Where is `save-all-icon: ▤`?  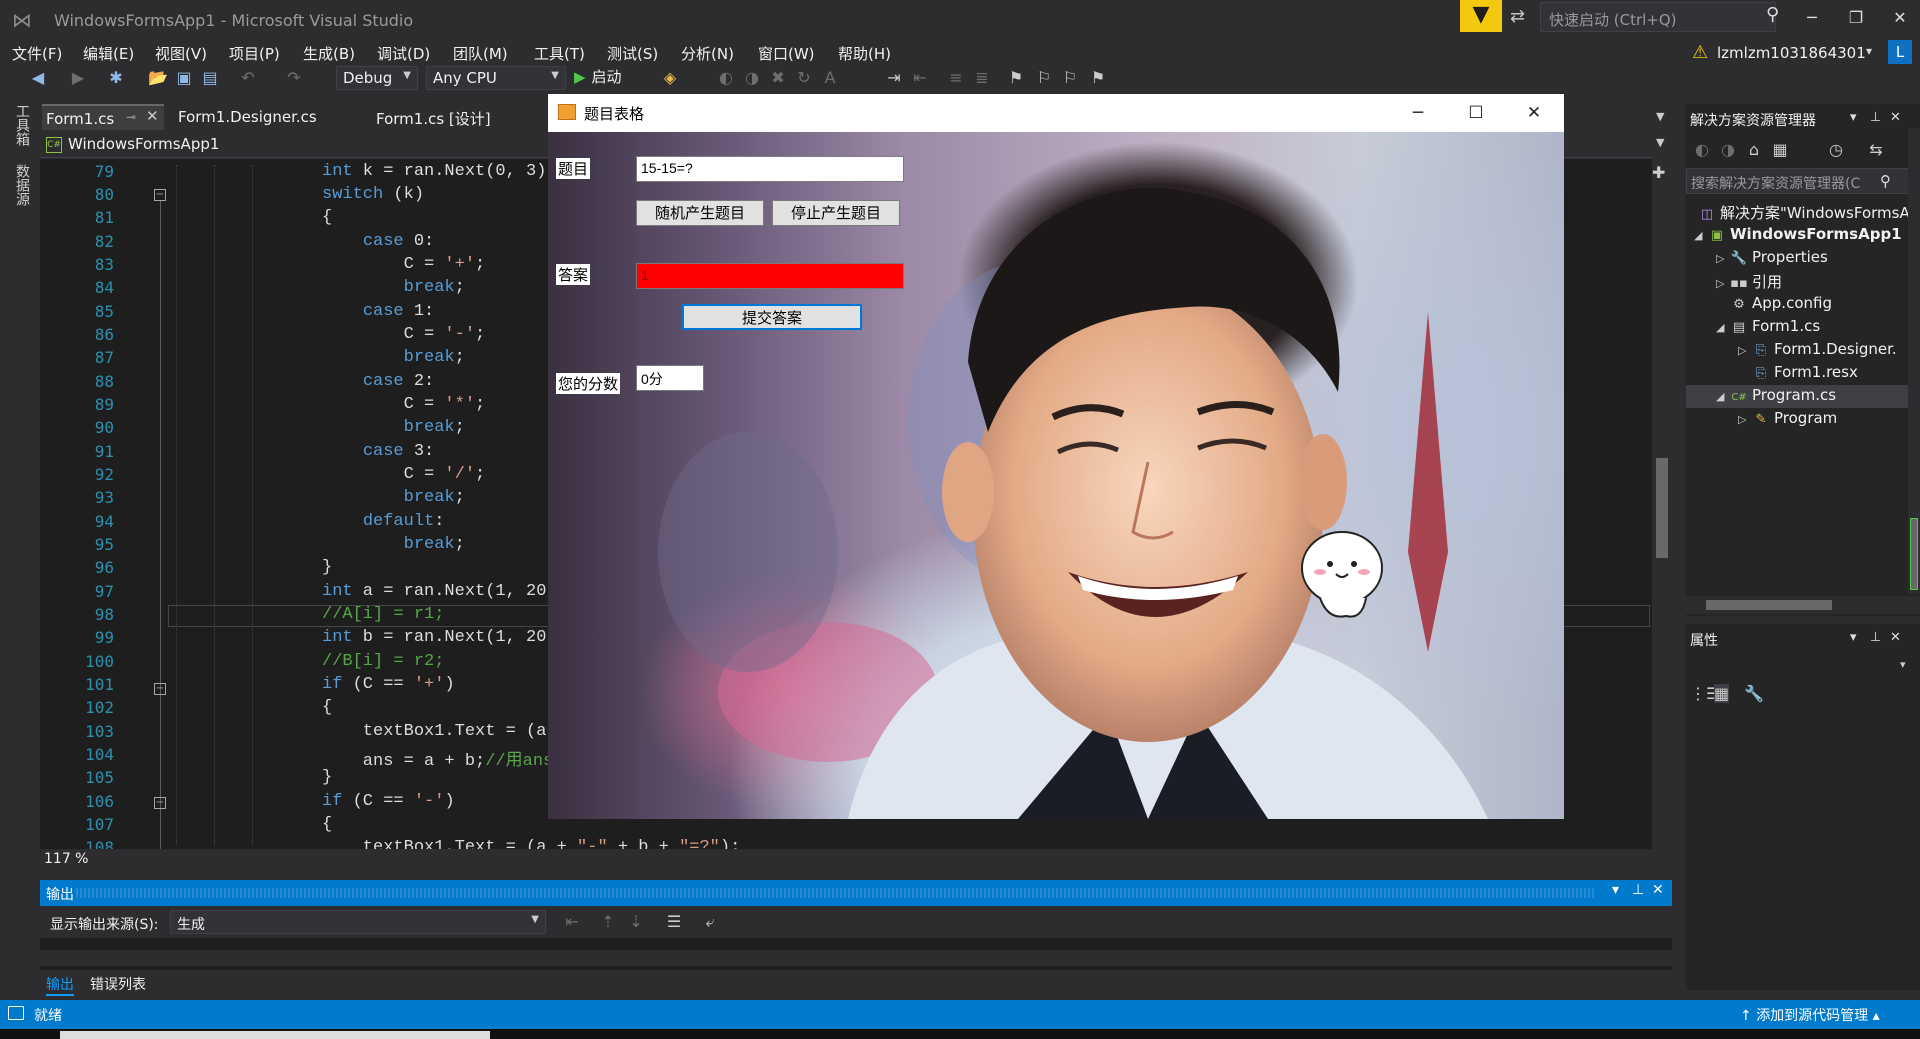
save-all-icon: ▤ is located at coordinates (210, 77).